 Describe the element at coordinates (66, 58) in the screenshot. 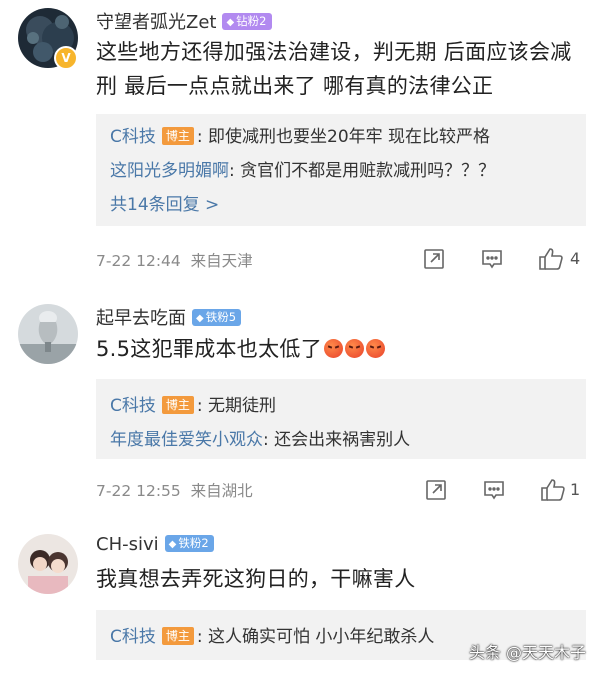

I see `vip-icon: V` at that location.